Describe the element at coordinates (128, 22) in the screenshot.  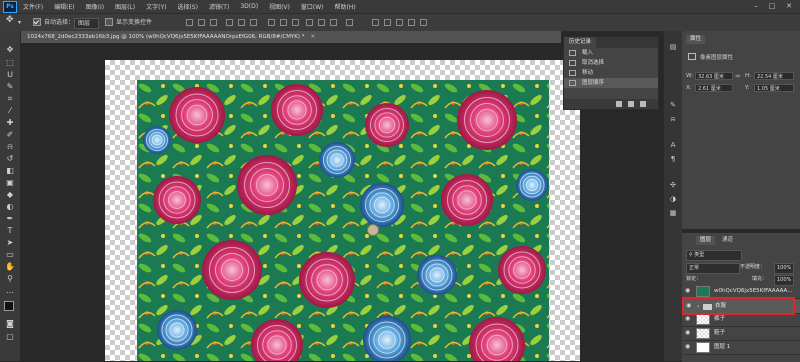
I see `transform-controls-checkbox: 显示变换控件` at that location.